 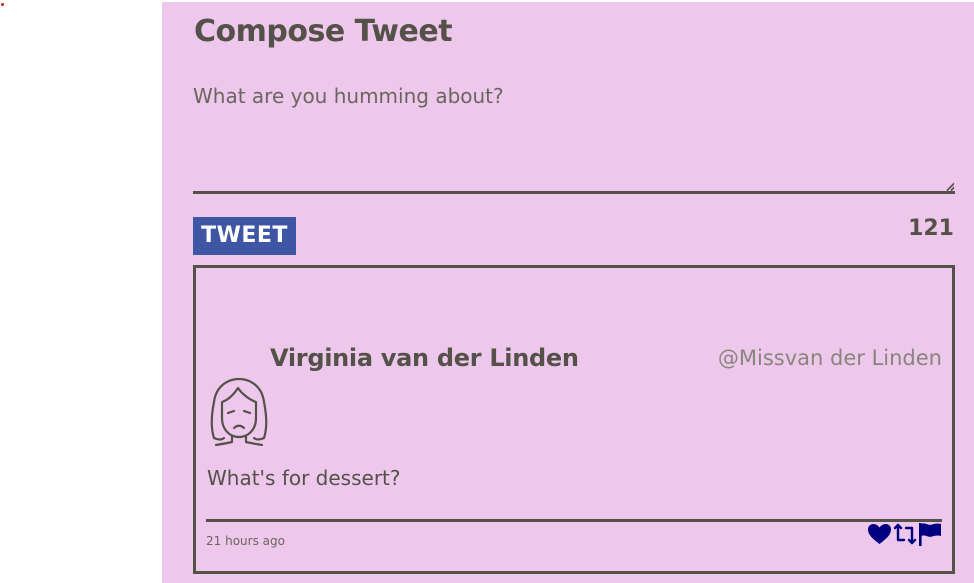 What do you see at coordinates (574, 543) in the screenshot?
I see `tweet-footer: 21 hours ago` at bounding box center [574, 543].